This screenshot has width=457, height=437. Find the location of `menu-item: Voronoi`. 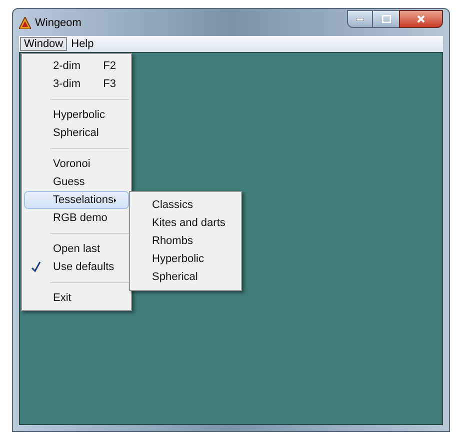

menu-item: Voronoi is located at coordinates (76, 164).